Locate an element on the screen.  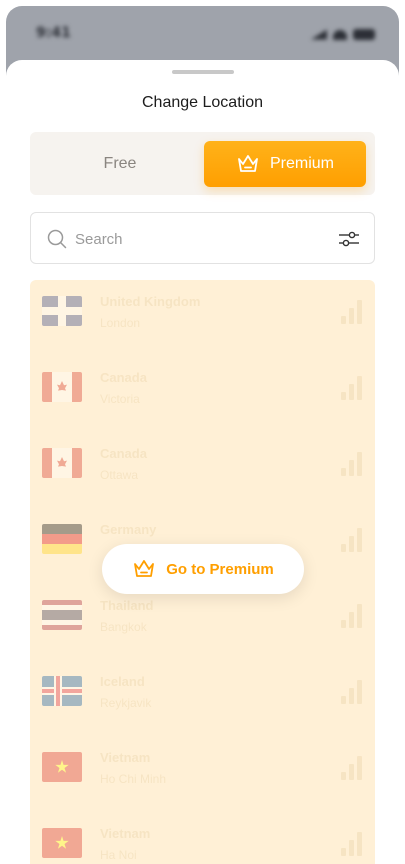
search-icon is located at coordinates (57, 239).